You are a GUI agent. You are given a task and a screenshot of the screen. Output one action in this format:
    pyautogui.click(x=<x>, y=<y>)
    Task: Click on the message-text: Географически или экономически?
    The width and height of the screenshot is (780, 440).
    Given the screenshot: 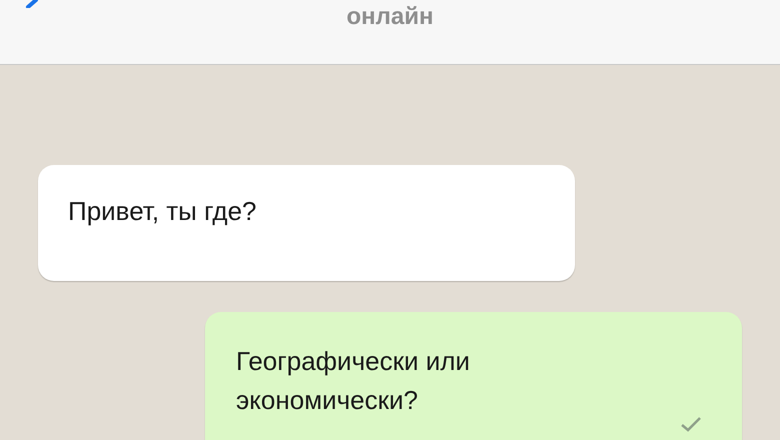 What is the action you would take?
    pyautogui.click(x=353, y=381)
    